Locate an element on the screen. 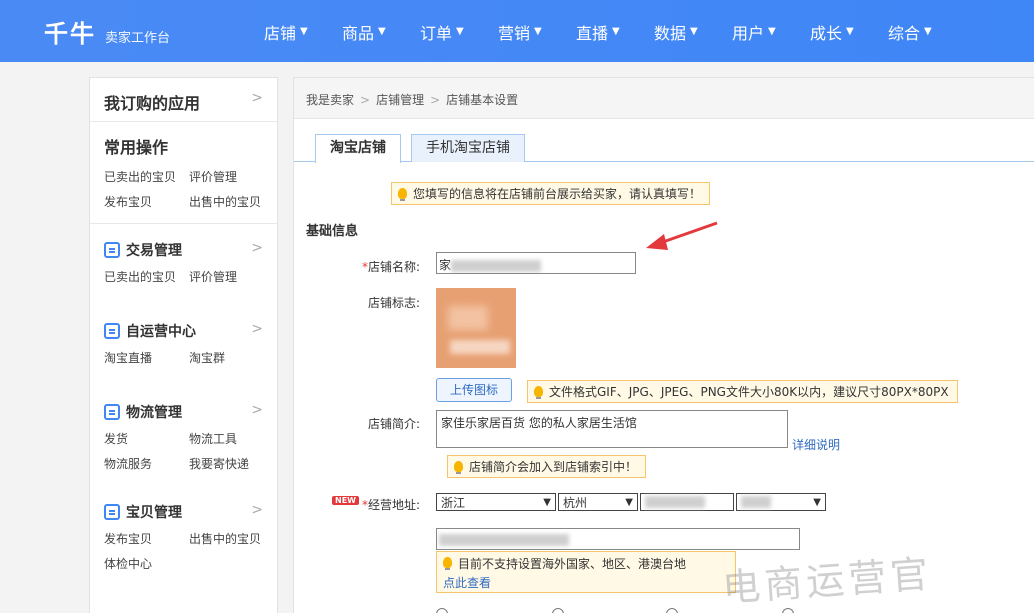  detail-link: 详细说明 is located at coordinates (816, 444).